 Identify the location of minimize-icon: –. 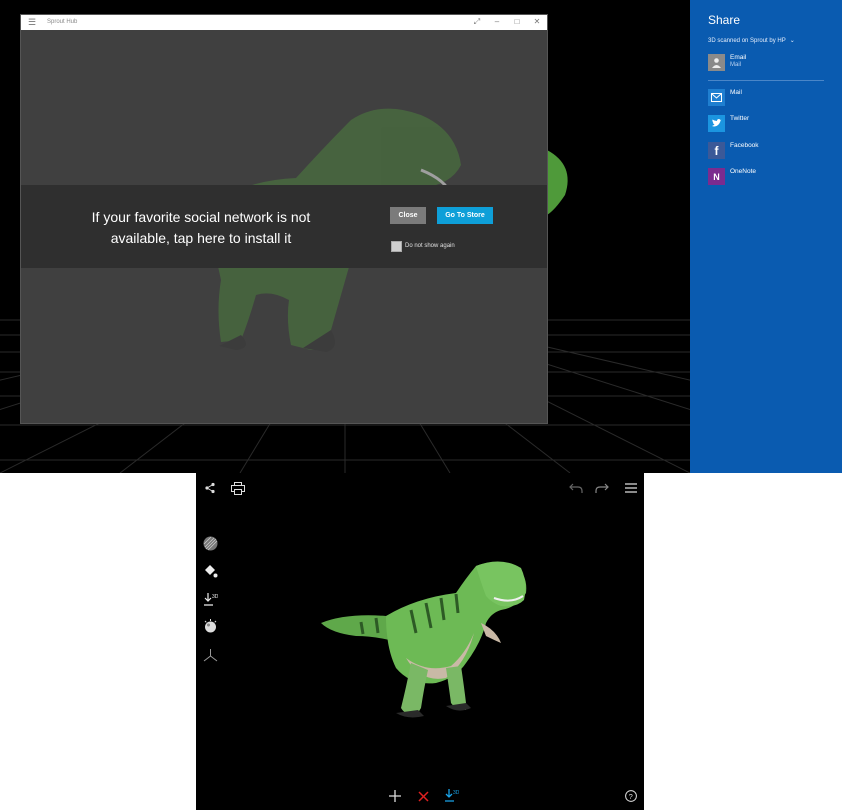
(497, 22).